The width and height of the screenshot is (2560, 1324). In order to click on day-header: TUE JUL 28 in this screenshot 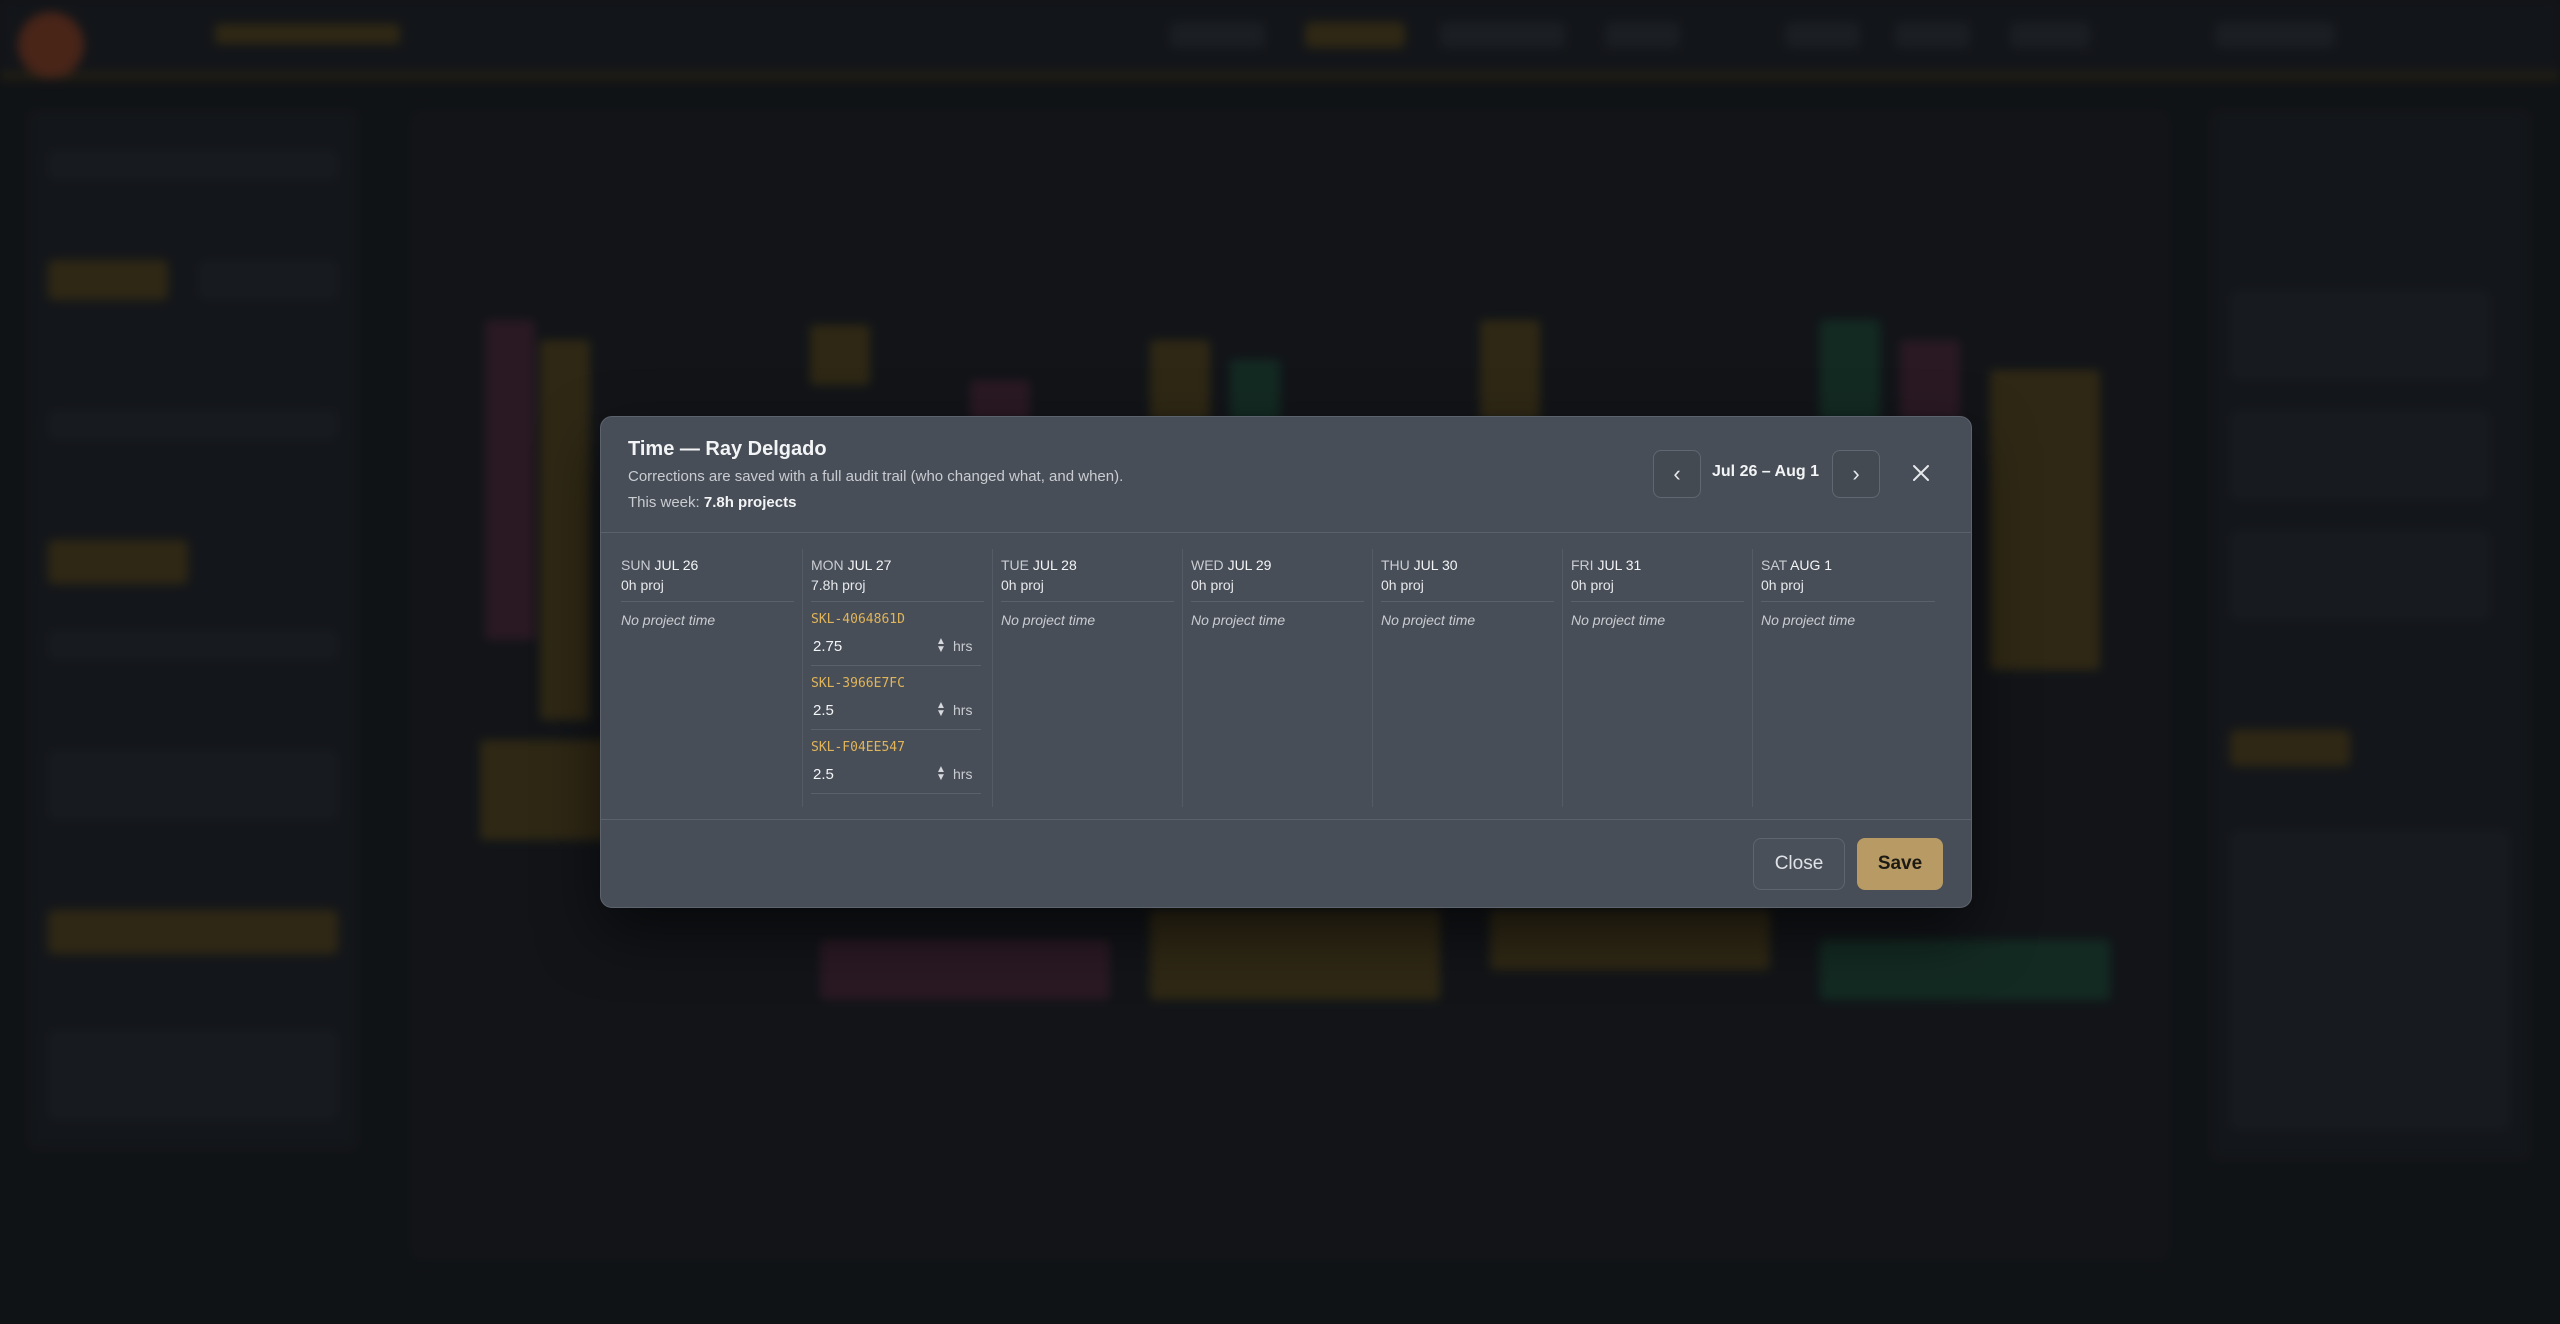, I will do `click(1087, 565)`.